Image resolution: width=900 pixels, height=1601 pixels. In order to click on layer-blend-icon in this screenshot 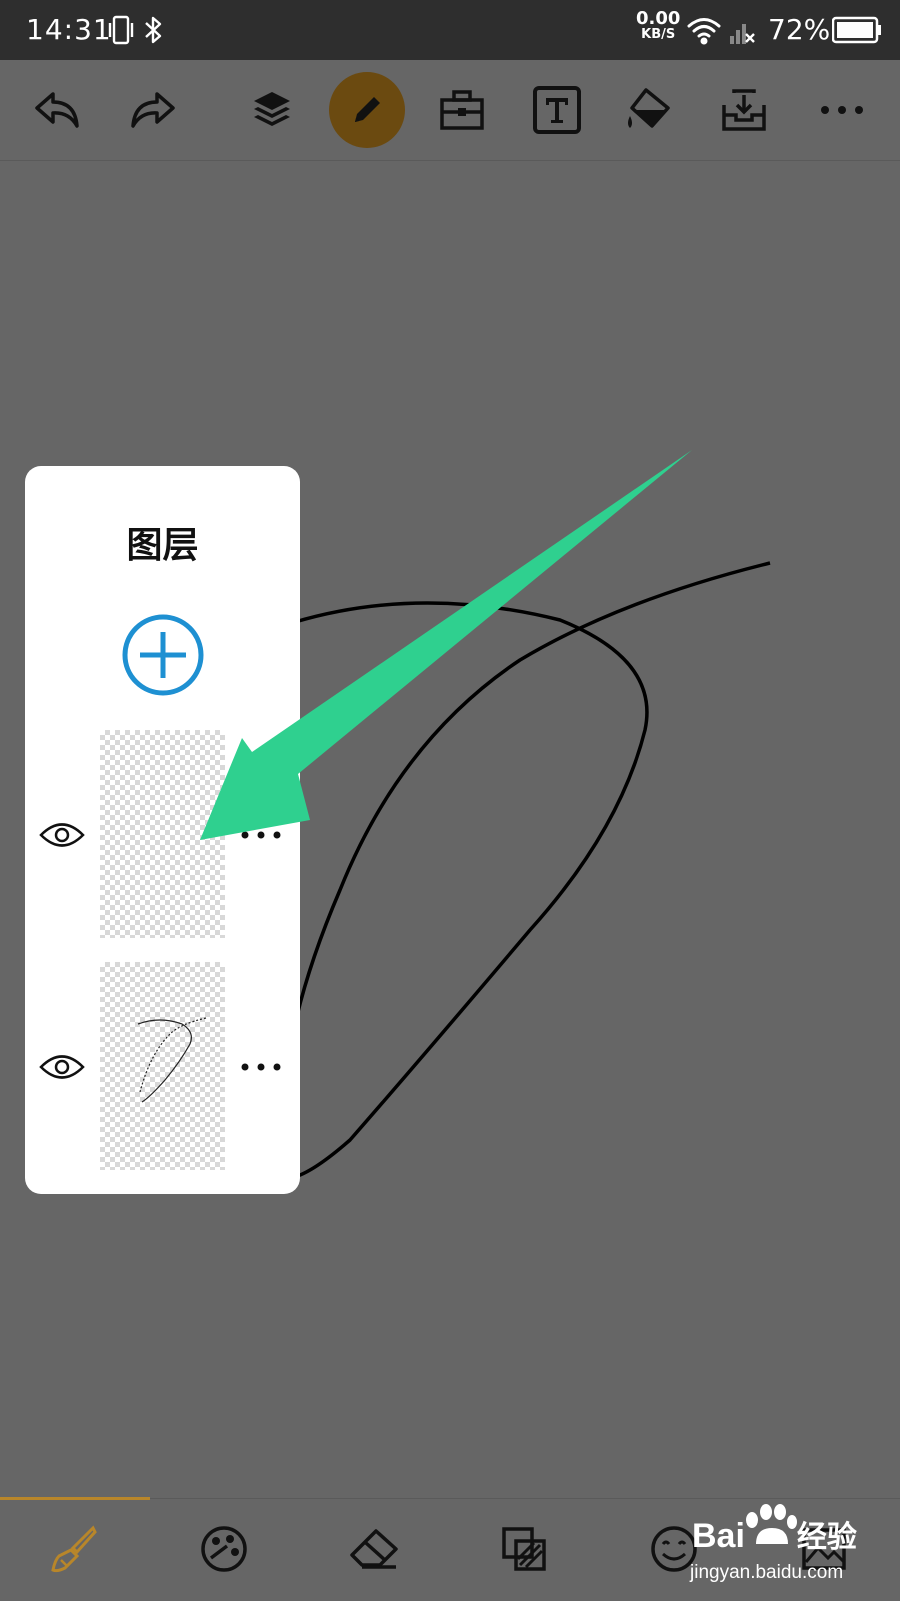, I will do `click(524, 1549)`.